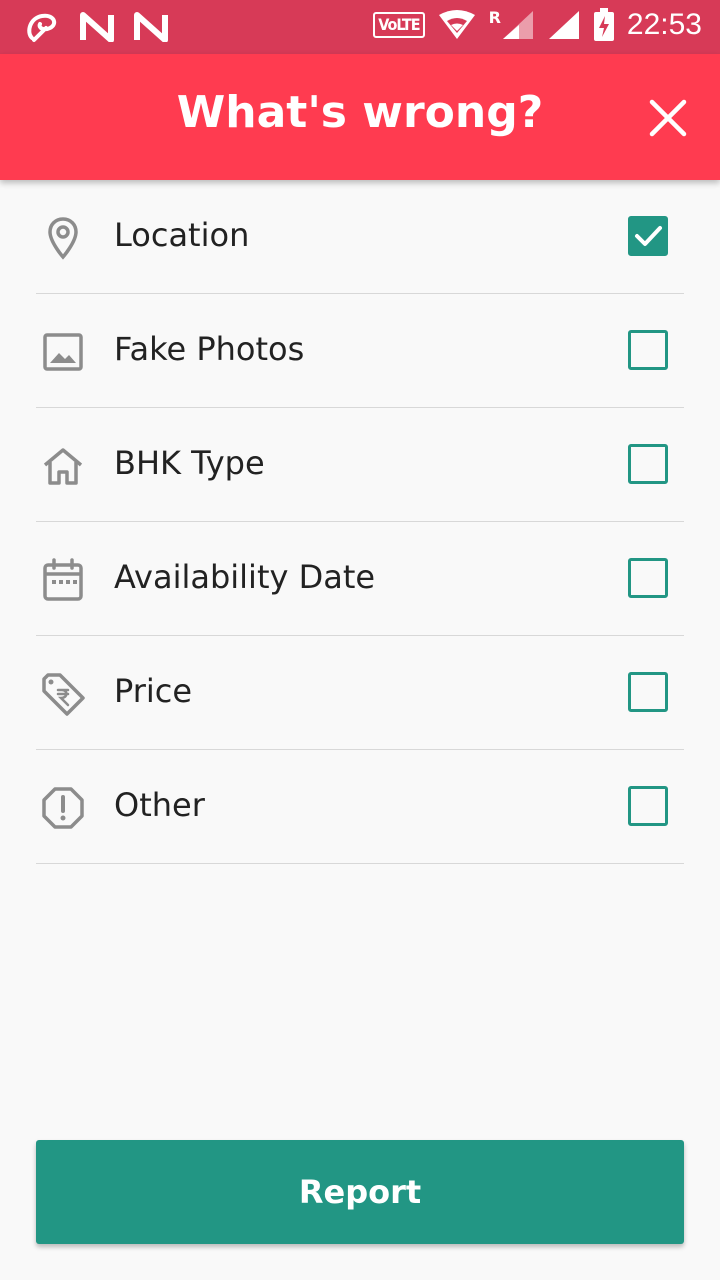 This screenshot has height=1280, width=720. I want to click on checkmark-icon, so click(648, 236).